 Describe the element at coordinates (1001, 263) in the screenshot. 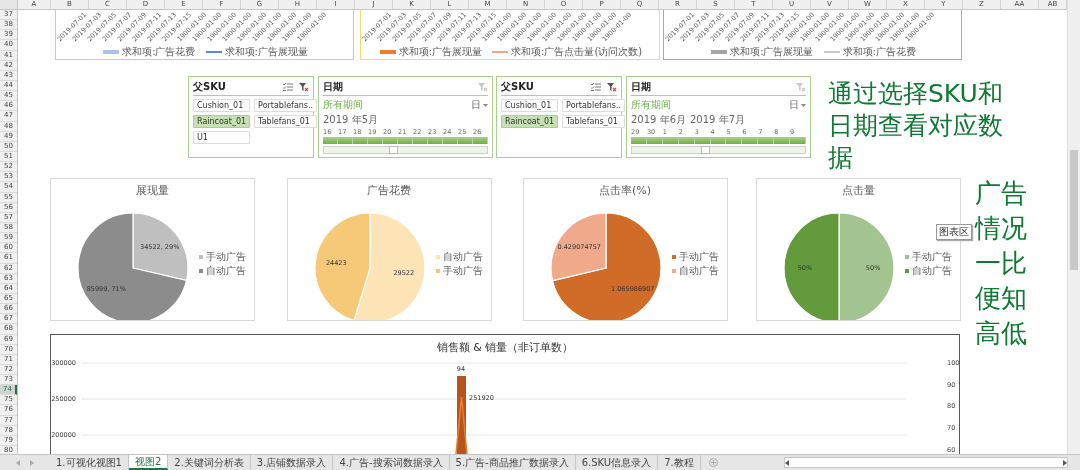

I see `annotation-text: 广告情况一比便知高低` at that location.